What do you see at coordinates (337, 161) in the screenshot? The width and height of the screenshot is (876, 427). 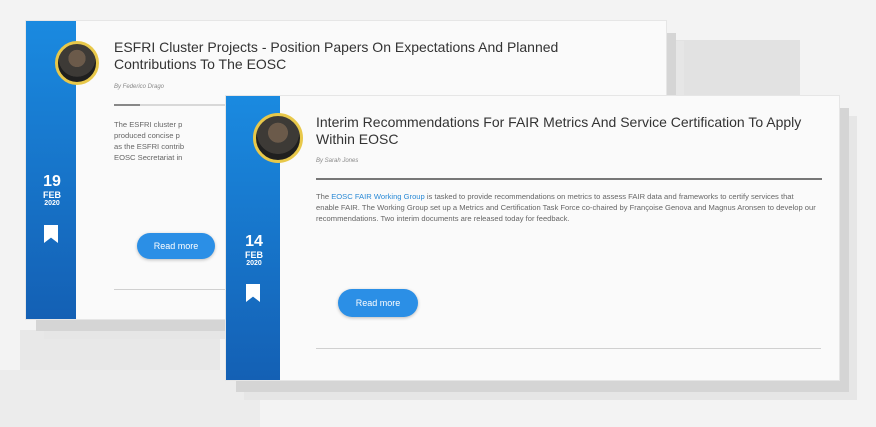 I see `post-author: By Sarah Jones` at bounding box center [337, 161].